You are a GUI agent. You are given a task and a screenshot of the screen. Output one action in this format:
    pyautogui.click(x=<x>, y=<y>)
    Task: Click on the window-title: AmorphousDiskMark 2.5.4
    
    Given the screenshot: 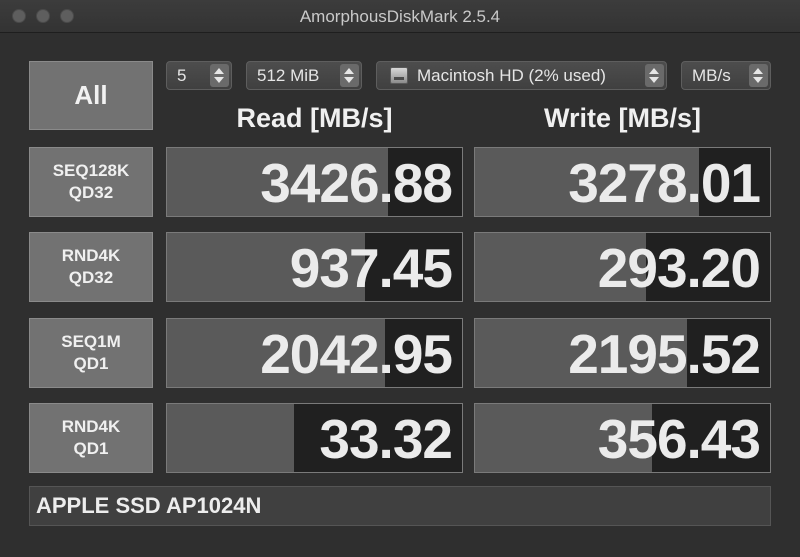 What is the action you would take?
    pyautogui.click(x=400, y=16)
    